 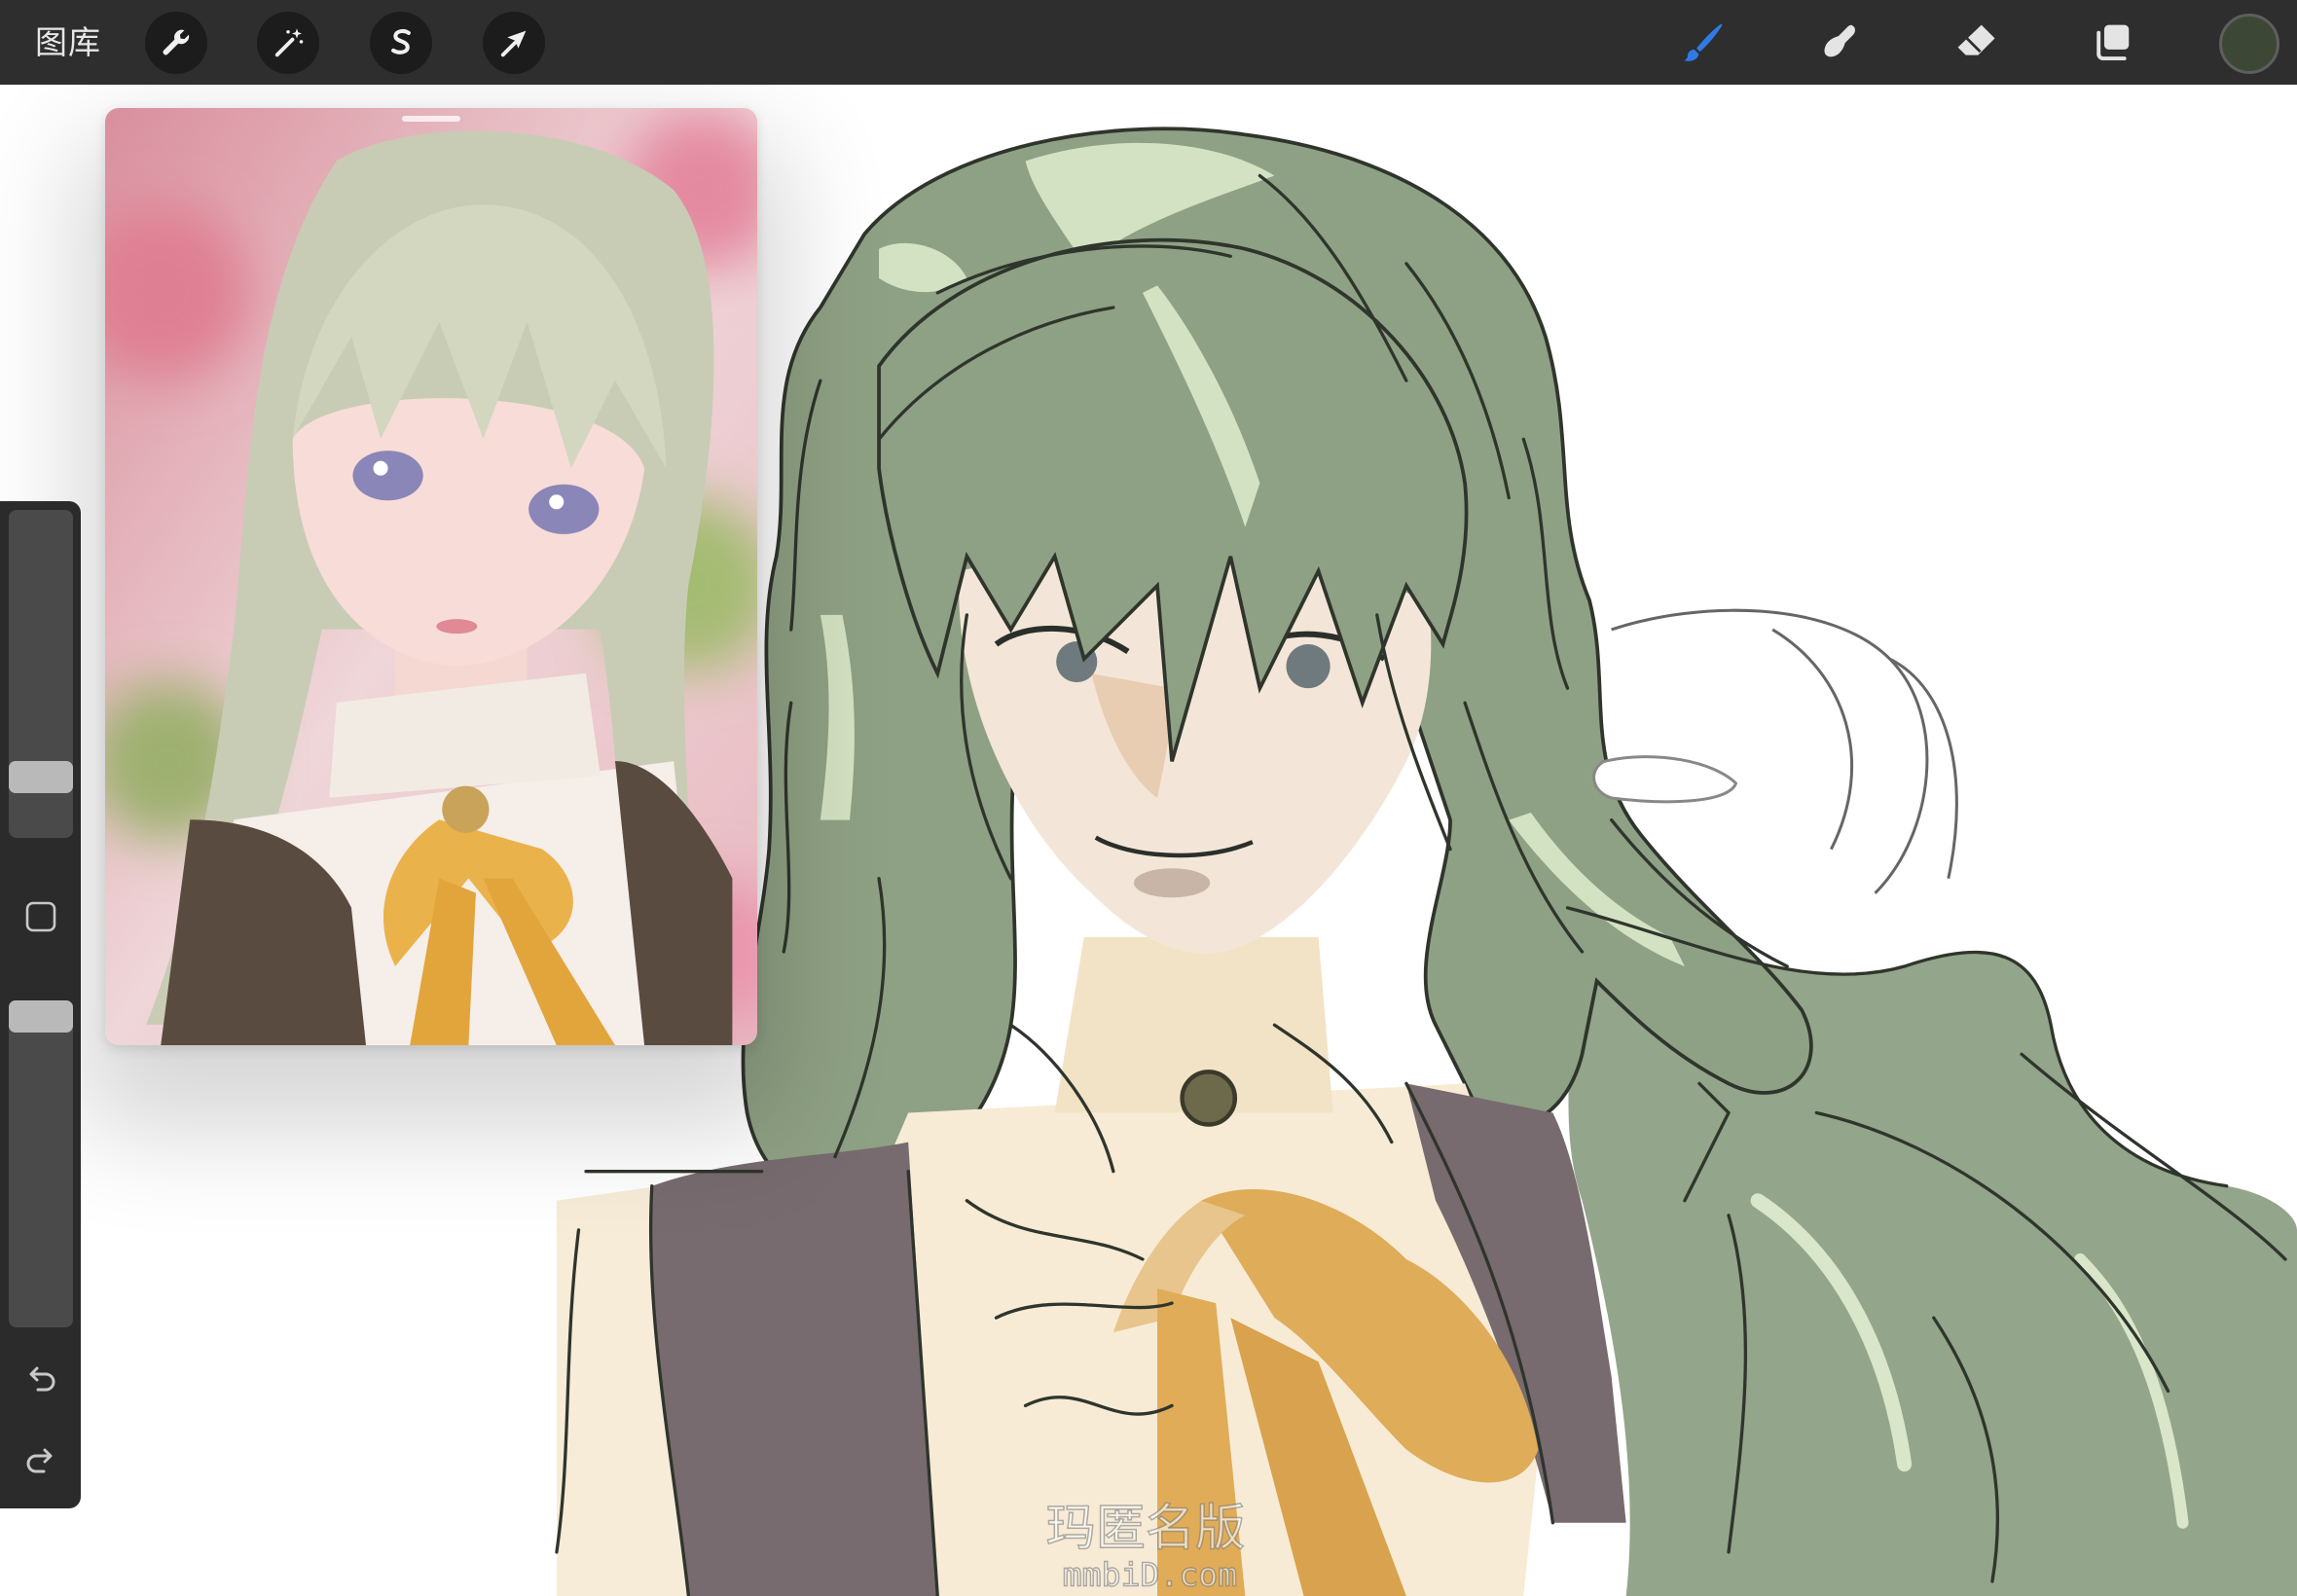 What do you see at coordinates (68, 42) in the screenshot?
I see `gallery-button: 图库` at bounding box center [68, 42].